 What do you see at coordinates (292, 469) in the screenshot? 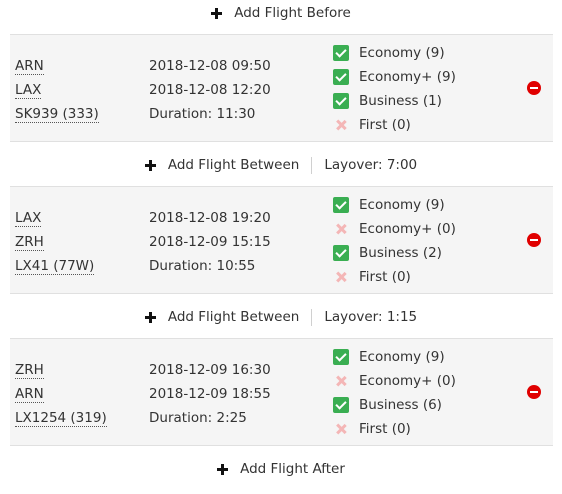
I see `add-flight-after-label: Add Flight After` at bounding box center [292, 469].